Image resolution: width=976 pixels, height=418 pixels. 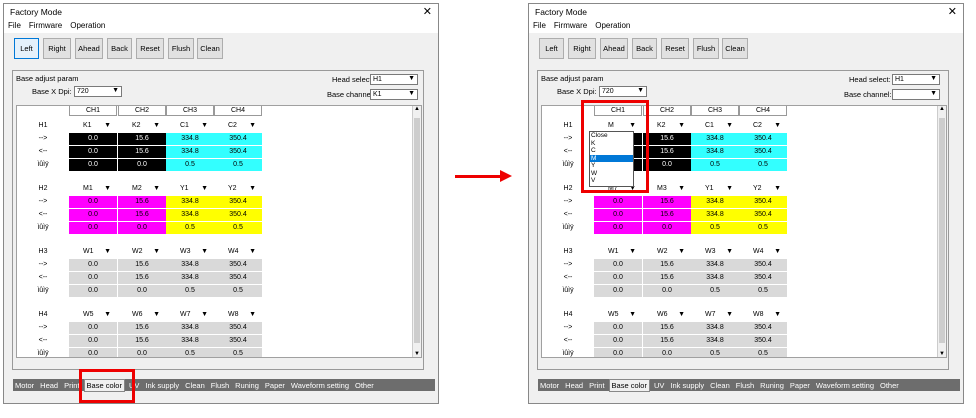 I want to click on tab-flush: Flush, so click(x=220, y=385).